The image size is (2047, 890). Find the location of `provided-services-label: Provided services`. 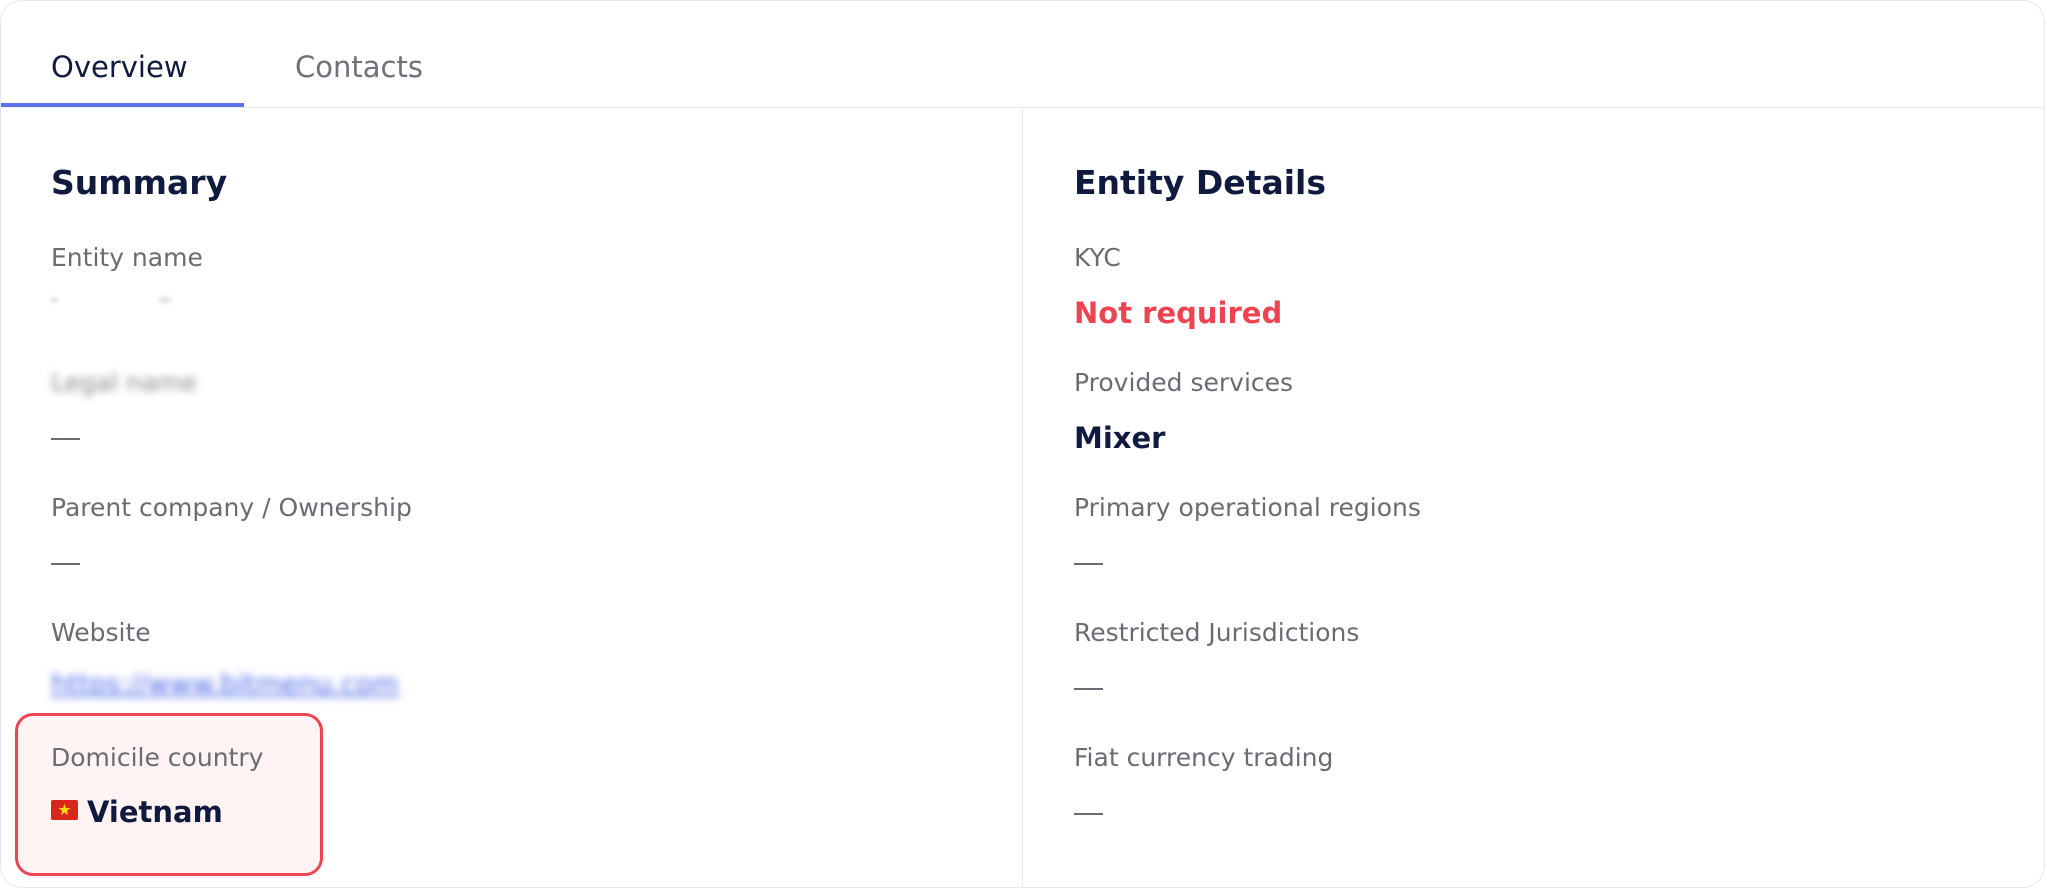

provided-services-label: Provided services is located at coordinates (1184, 382).